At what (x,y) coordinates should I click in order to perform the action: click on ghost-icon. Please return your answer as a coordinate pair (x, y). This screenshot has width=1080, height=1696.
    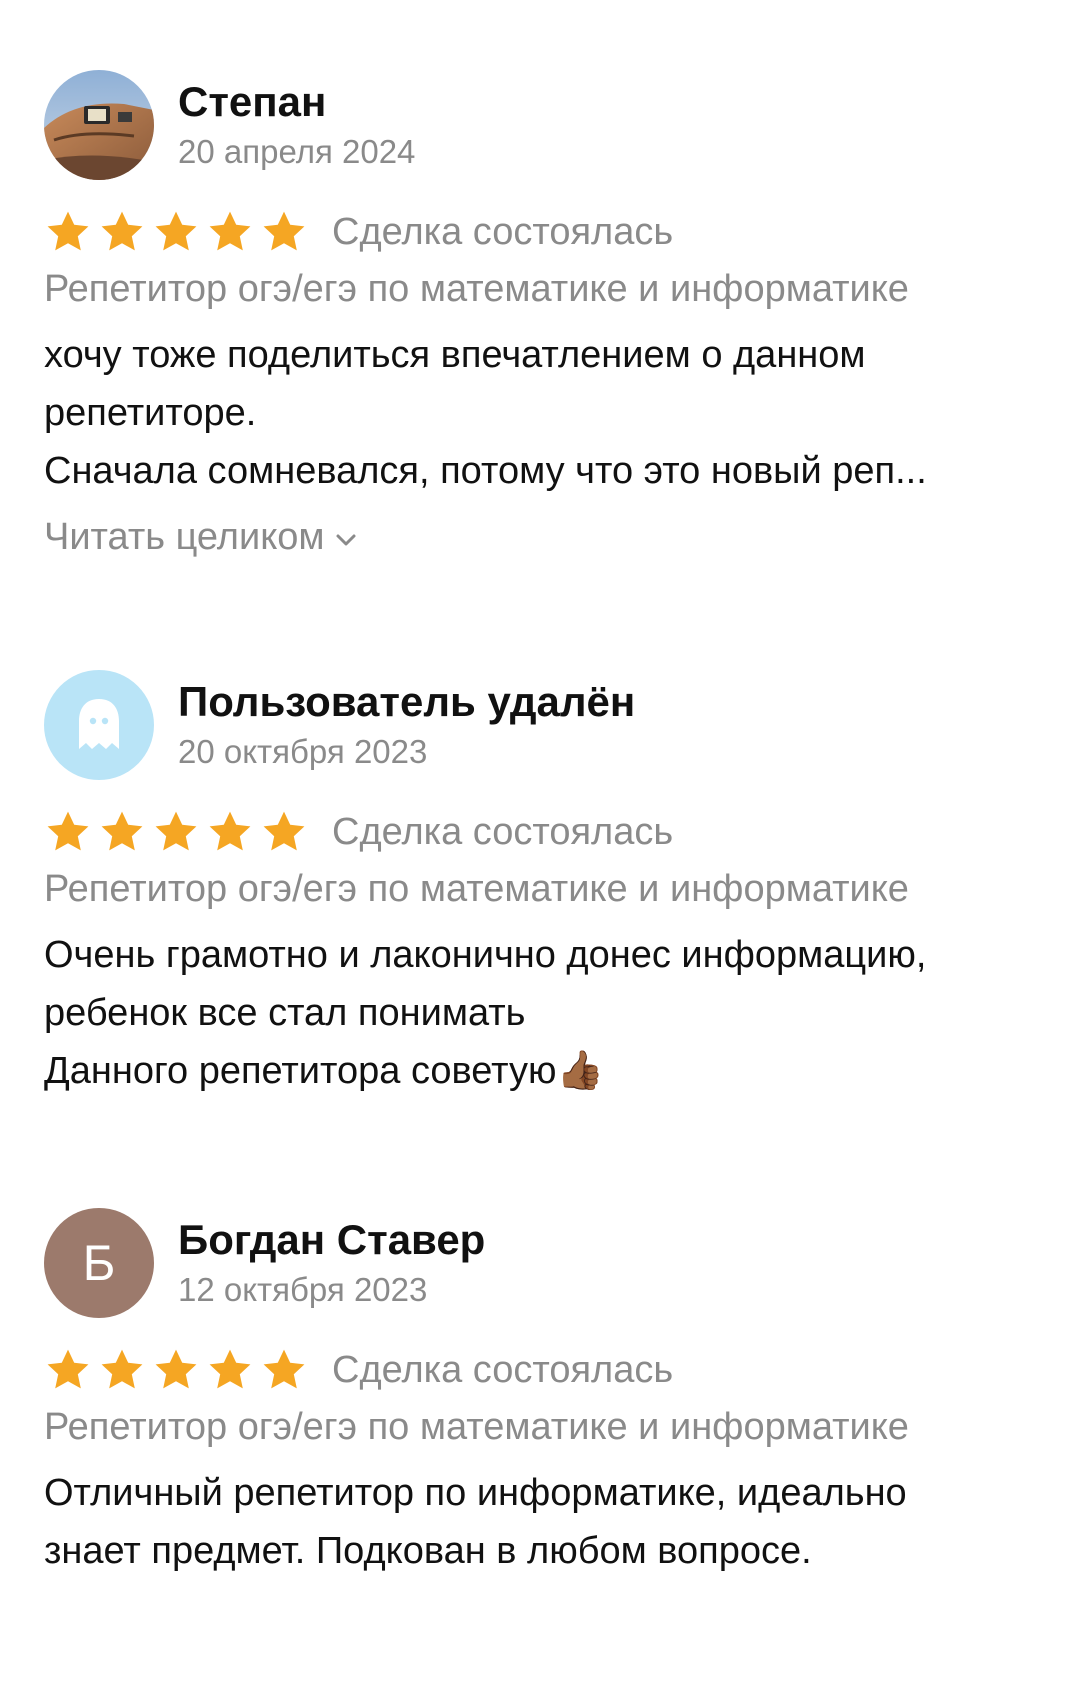
    Looking at the image, I should click on (99, 724).